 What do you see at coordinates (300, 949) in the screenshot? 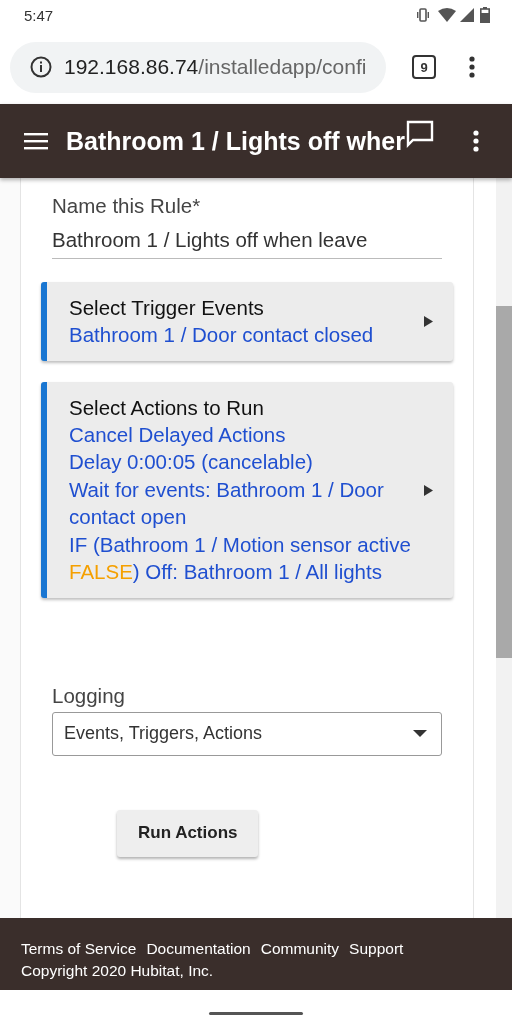
I see `footer-link: Community` at bounding box center [300, 949].